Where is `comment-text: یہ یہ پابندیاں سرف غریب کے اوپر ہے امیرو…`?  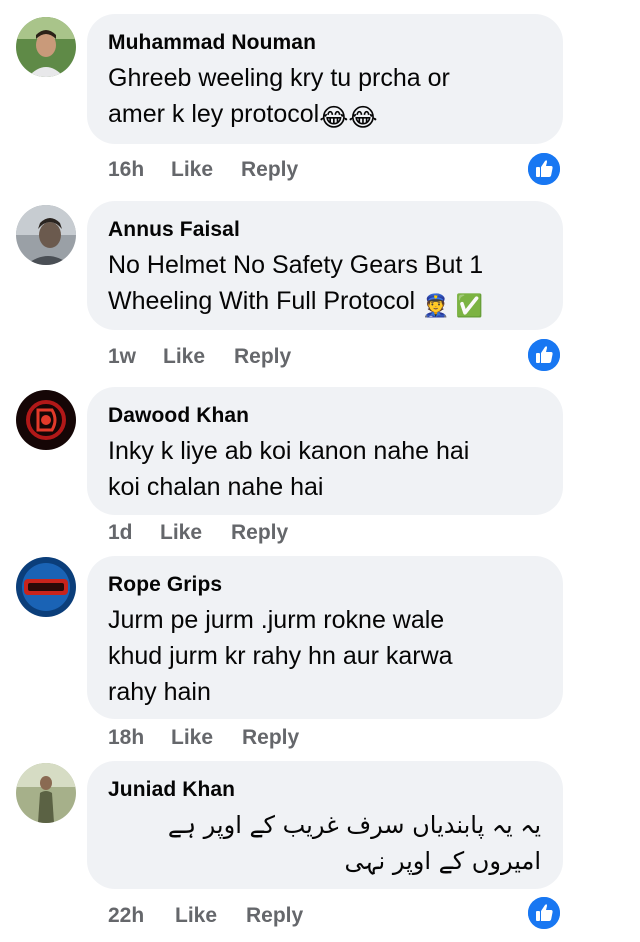 comment-text: یہ یہ پابندیاں سرف غریب کے اوپر ہے امیرو… is located at coordinates (325, 843).